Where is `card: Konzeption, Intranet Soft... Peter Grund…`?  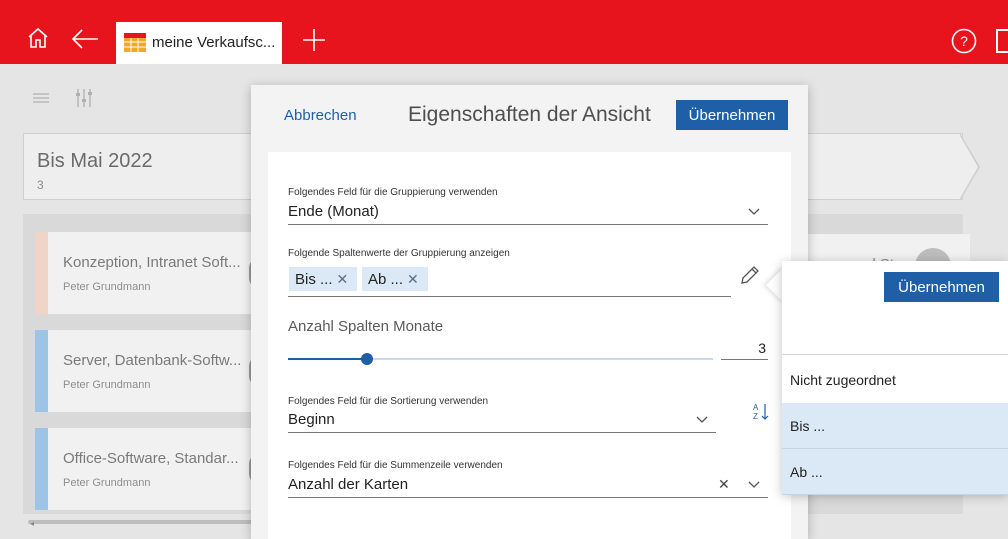 card: Konzeption, Intranet Soft... Peter Grund… is located at coordinates (150, 273).